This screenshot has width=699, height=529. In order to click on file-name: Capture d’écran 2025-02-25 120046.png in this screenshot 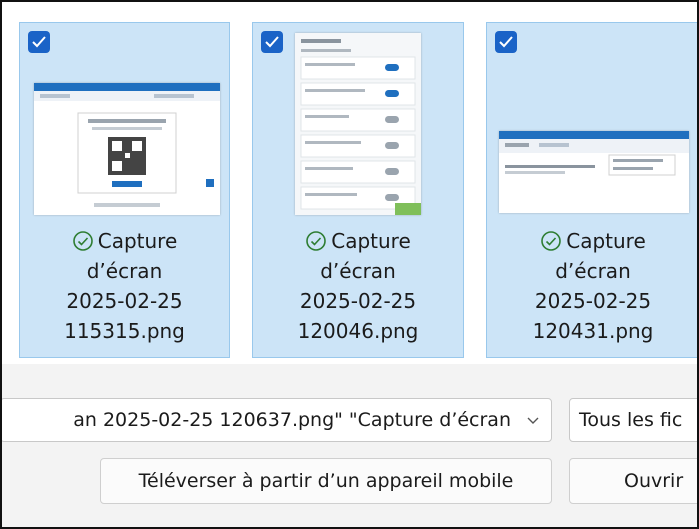, I will do `click(358, 286)`.